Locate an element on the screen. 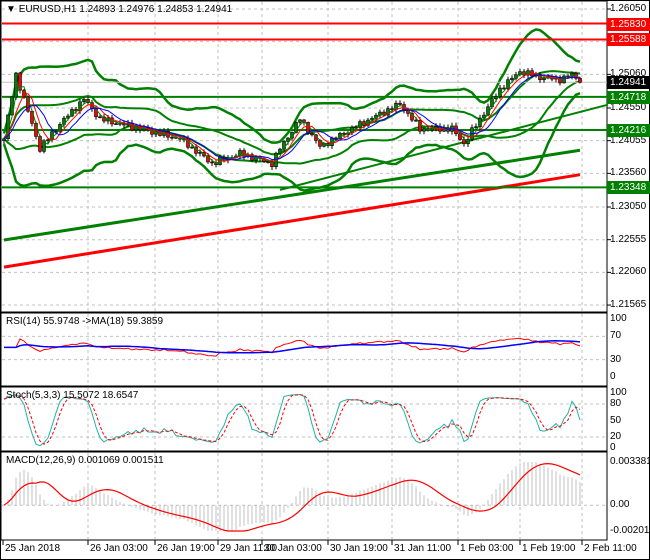 This screenshot has height=560, width=650. price-axis-label: 1.22555 is located at coordinates (628, 239).